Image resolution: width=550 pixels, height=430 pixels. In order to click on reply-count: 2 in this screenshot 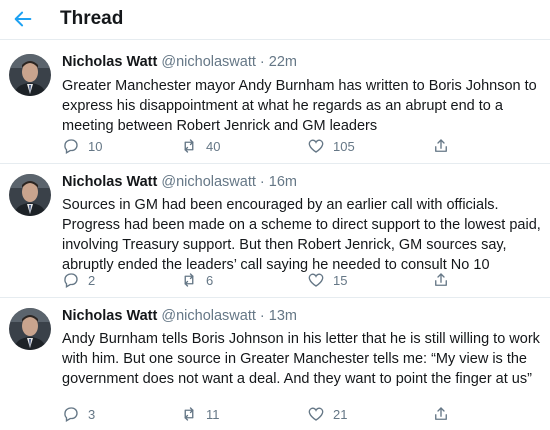, I will do `click(92, 280)`.